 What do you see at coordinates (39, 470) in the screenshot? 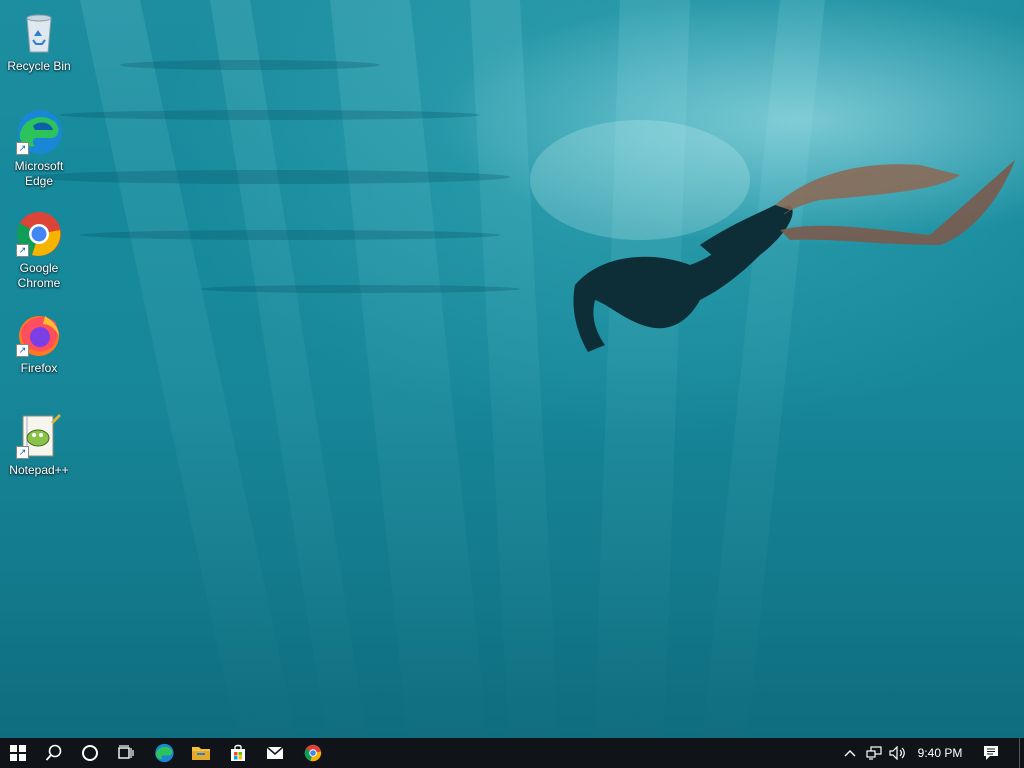
I see `desktop-icon-label: Notepad++` at bounding box center [39, 470].